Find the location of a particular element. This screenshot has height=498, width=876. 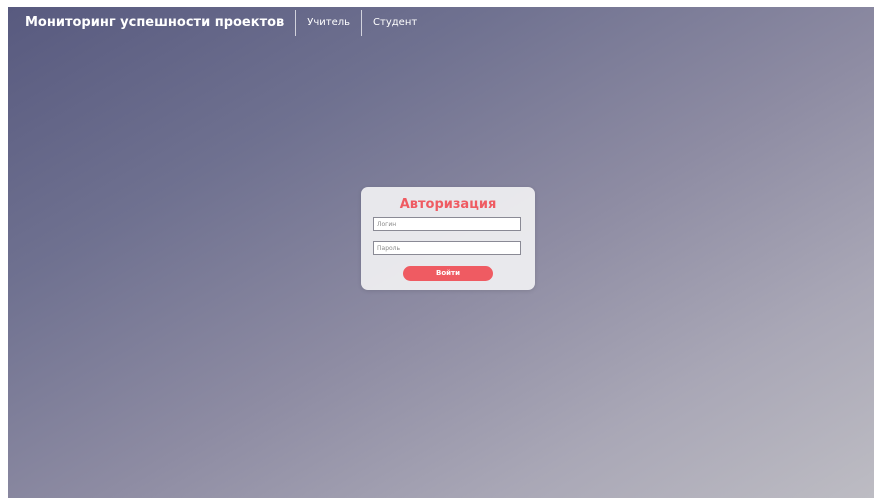

login-button: Войти is located at coordinates (448, 273).